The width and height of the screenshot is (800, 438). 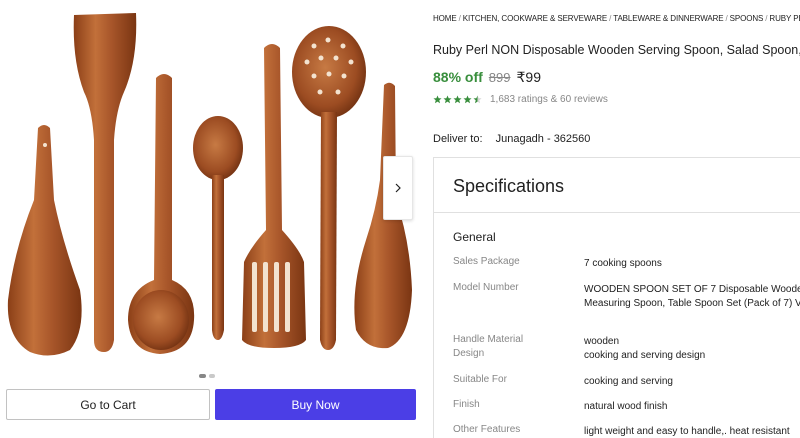 I want to click on deliver-to-label: Deliver to:, so click(x=458, y=139).